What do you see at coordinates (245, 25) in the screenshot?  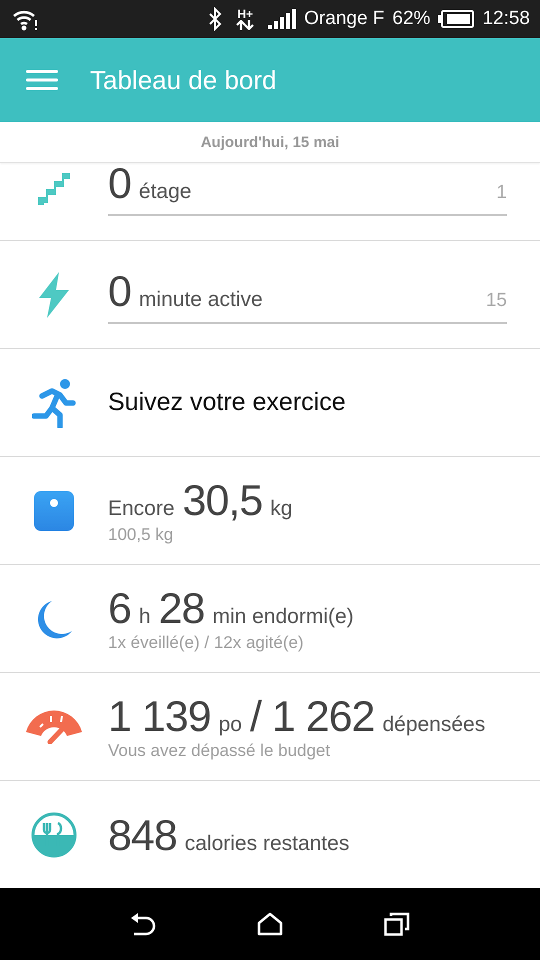 I see `data-arrows-icon` at bounding box center [245, 25].